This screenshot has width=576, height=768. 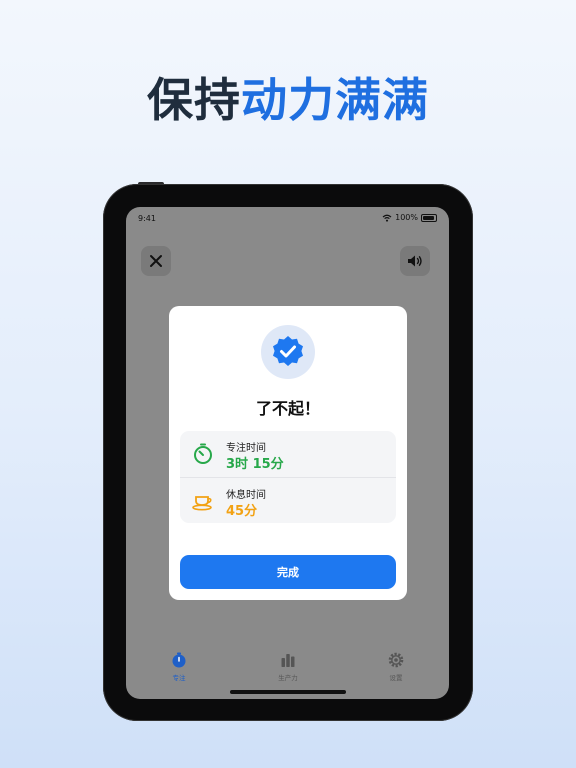 I want to click on speaker-icon, so click(x=415, y=261).